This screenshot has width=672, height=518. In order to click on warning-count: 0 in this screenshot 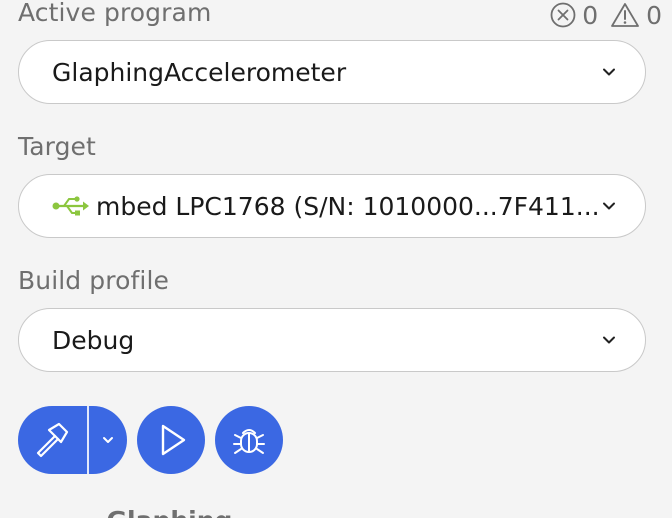, I will do `click(654, 15)`.